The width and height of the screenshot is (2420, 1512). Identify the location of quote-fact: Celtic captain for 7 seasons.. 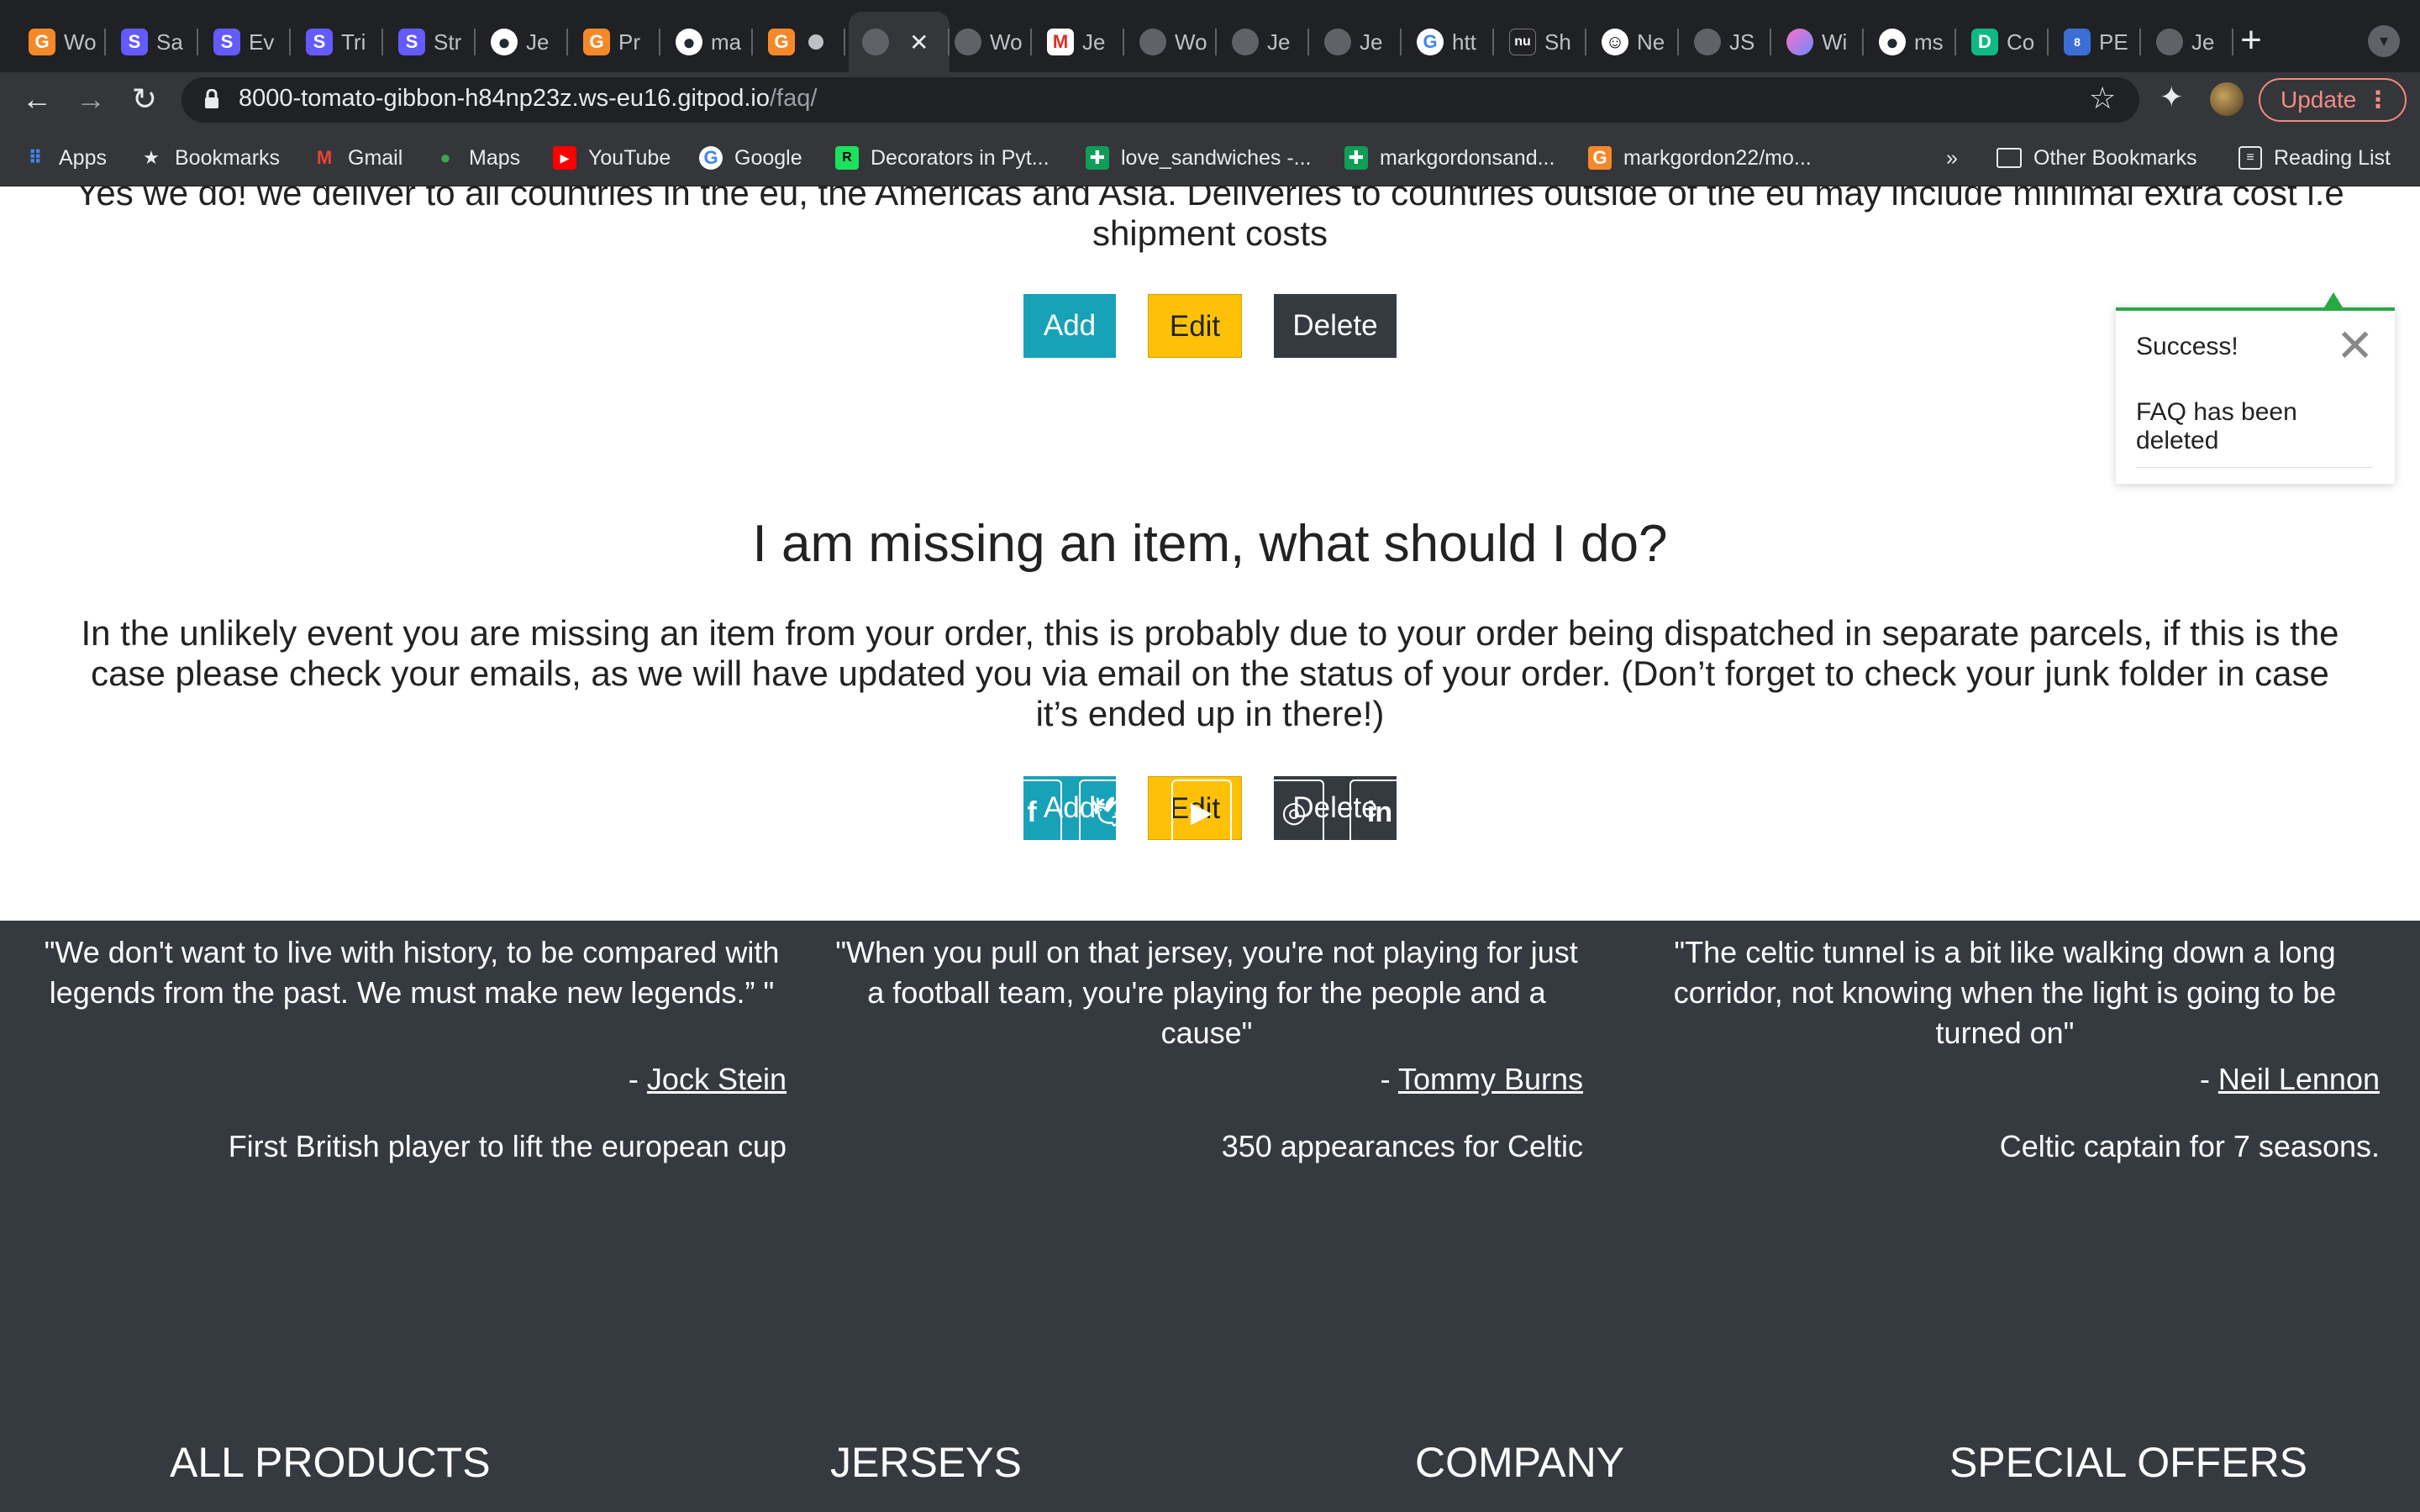
(2189, 1146).